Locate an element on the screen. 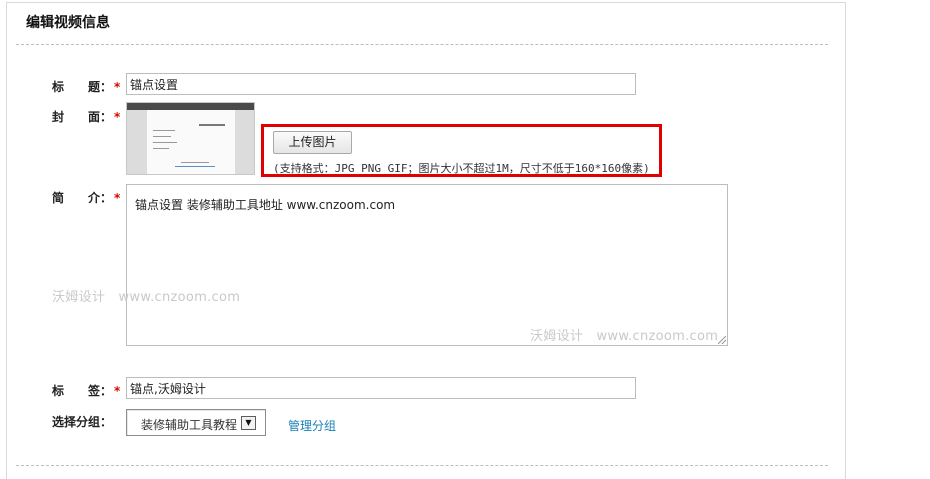  cover-thumbnail is located at coordinates (190, 138).